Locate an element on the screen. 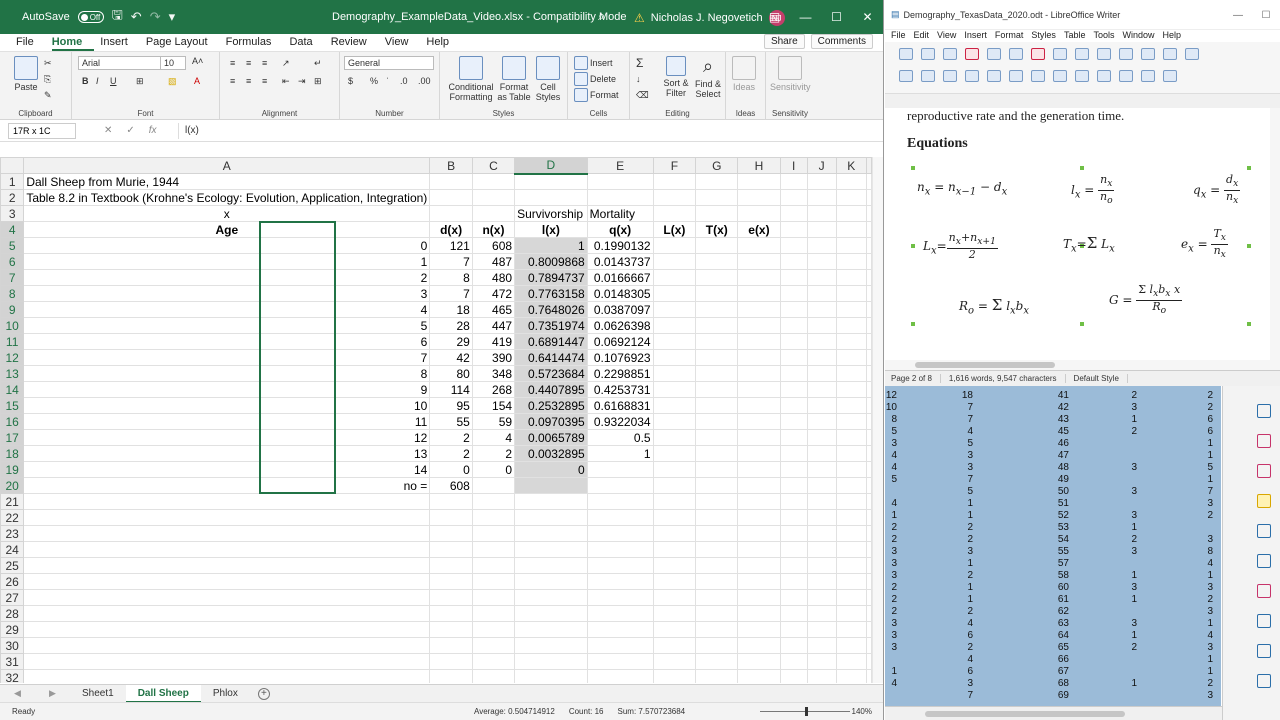 The height and width of the screenshot is (720, 1280). row-header: 32 is located at coordinates (12, 676).